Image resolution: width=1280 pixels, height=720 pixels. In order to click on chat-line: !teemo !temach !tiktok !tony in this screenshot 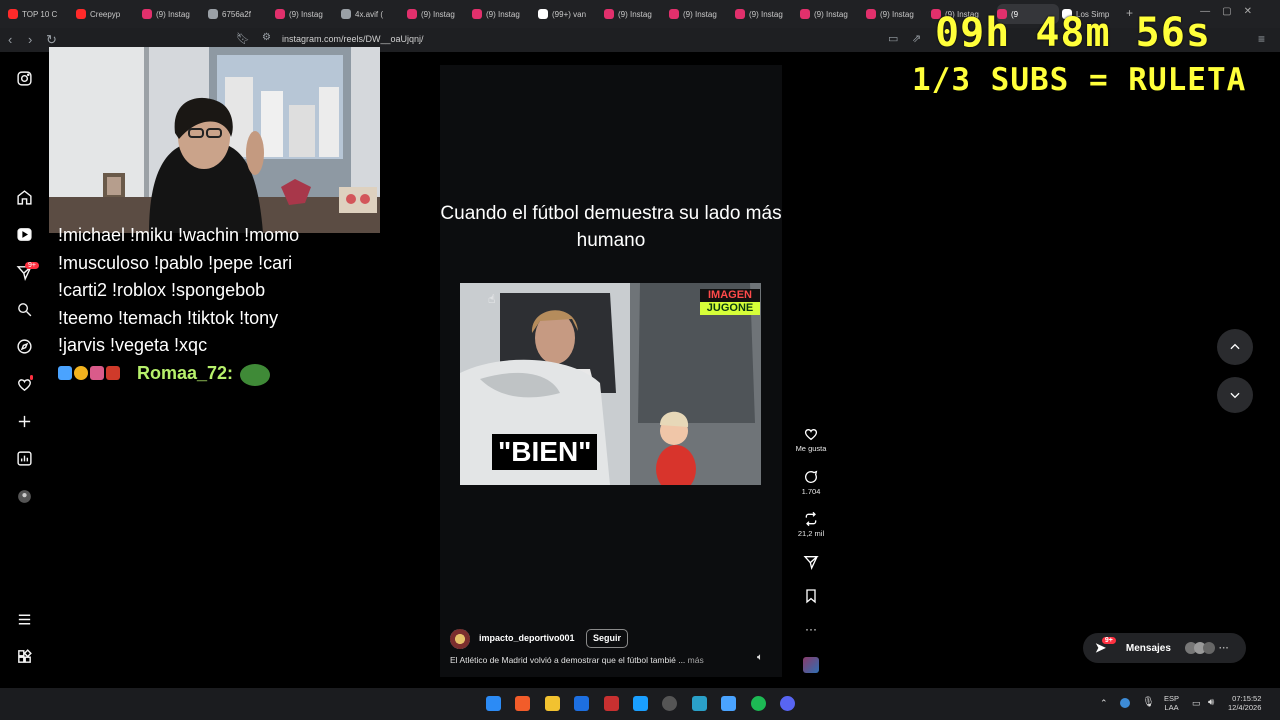, I will do `click(168, 317)`.